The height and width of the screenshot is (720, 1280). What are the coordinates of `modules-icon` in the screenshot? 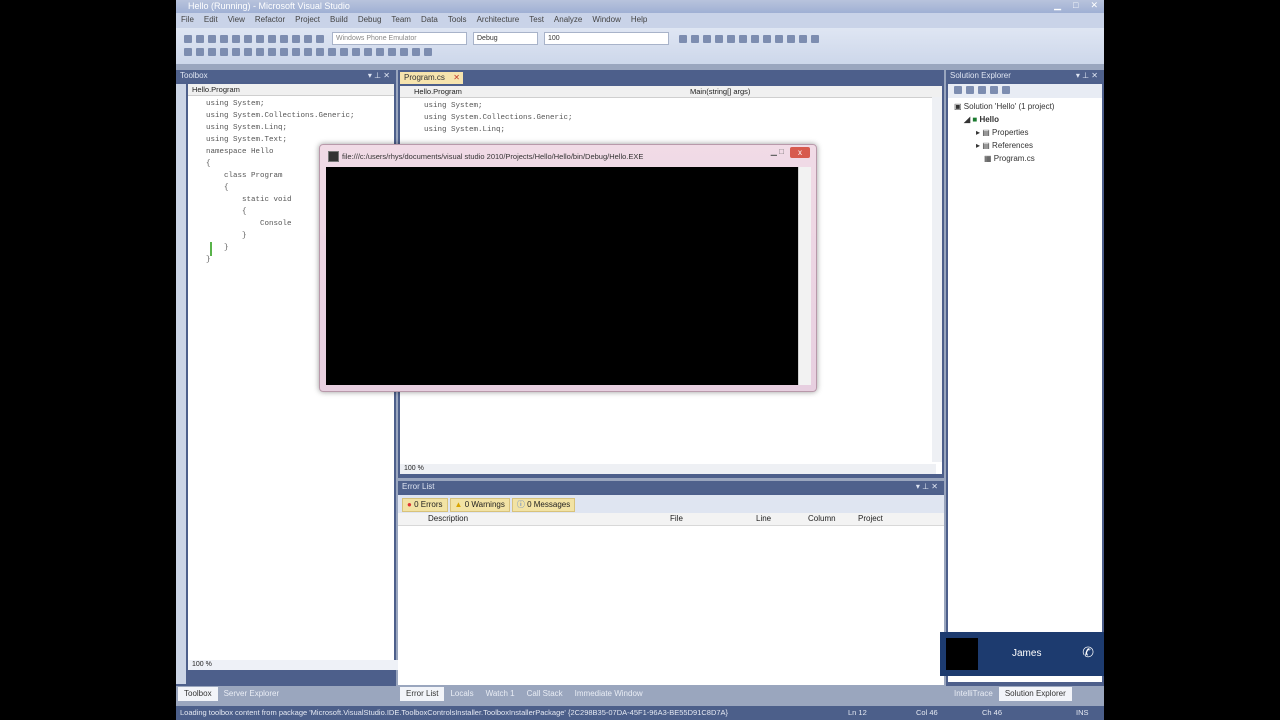 It's located at (368, 52).